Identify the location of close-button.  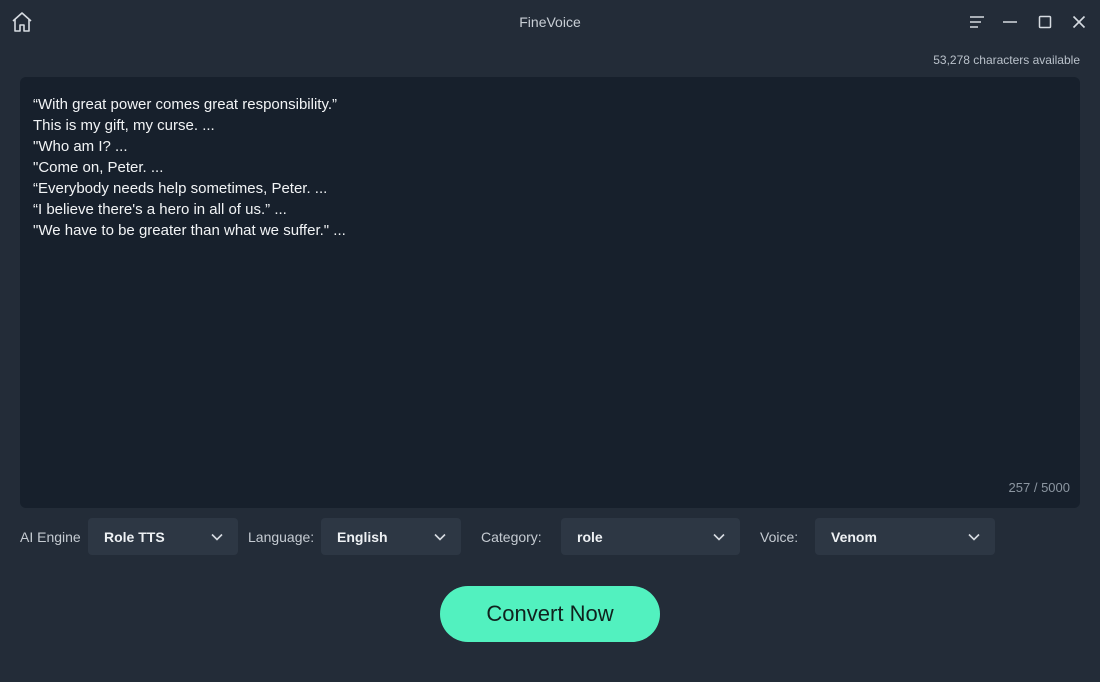
(1079, 22).